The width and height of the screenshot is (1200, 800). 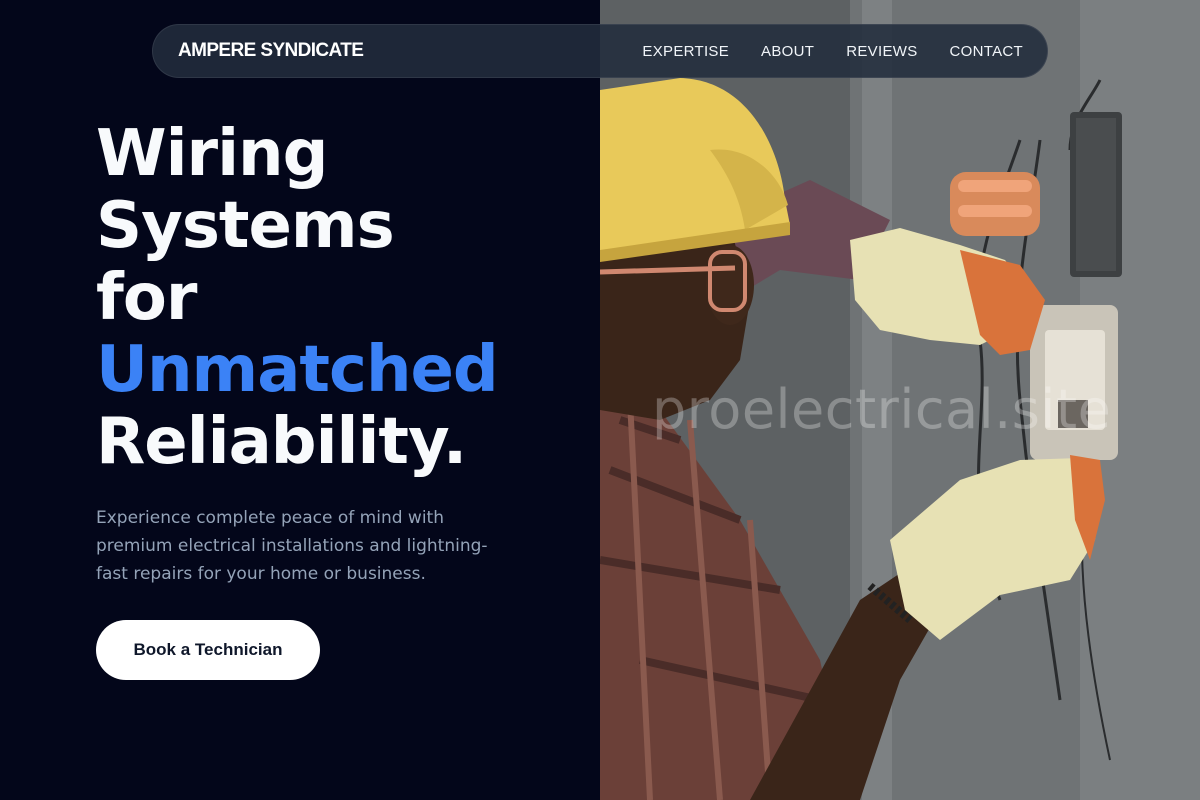 What do you see at coordinates (146, 298) in the screenshot?
I see `hero-title-line-3: for` at bounding box center [146, 298].